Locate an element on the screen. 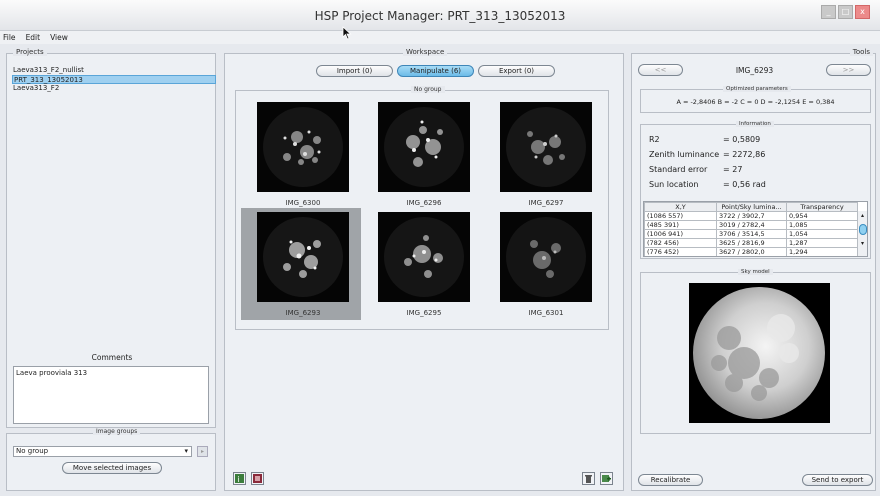  table-cell: (782 456) is located at coordinates (680, 243).